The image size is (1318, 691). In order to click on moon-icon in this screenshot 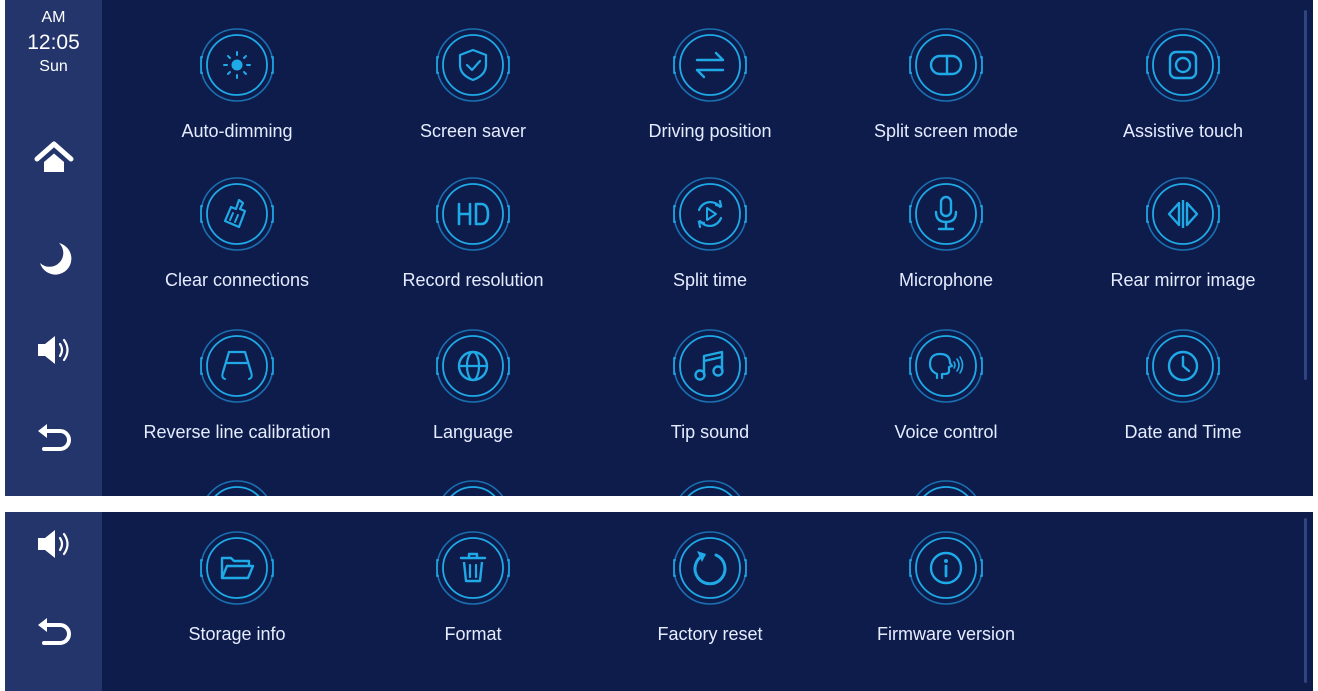, I will do `click(54, 258)`.